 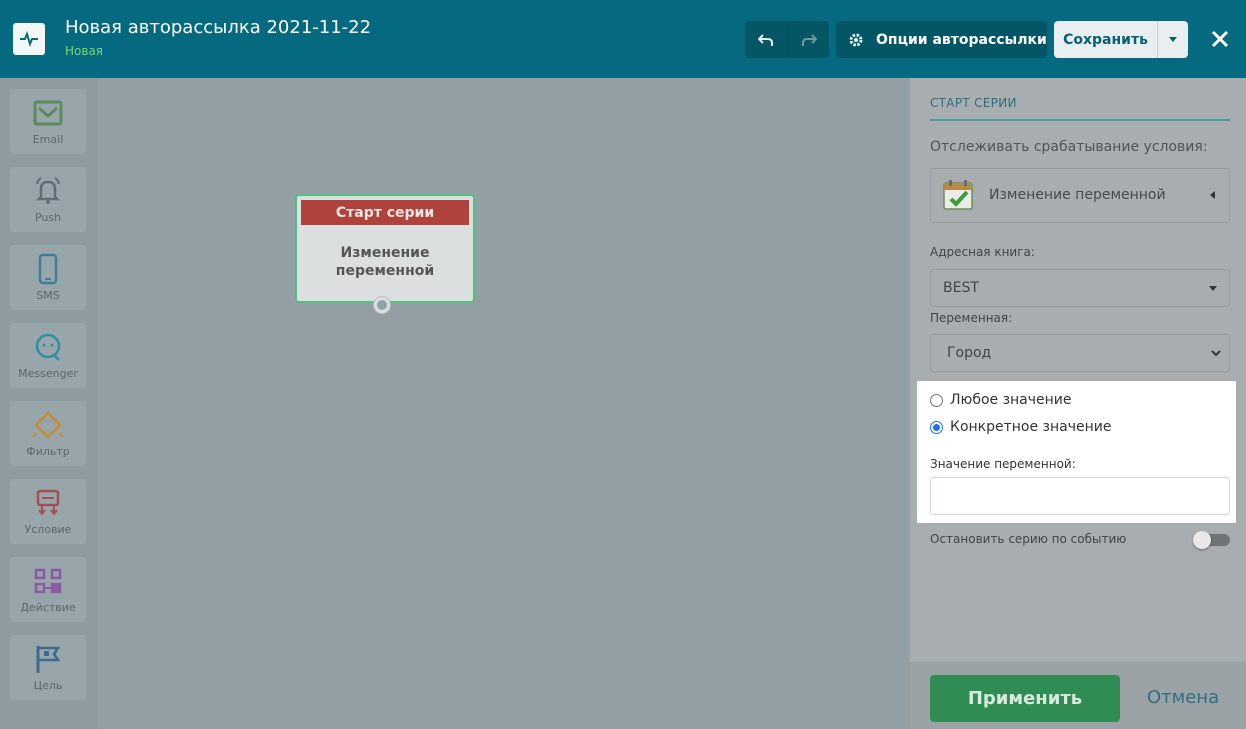 I want to click on palette-label: Условие, so click(x=48, y=529).